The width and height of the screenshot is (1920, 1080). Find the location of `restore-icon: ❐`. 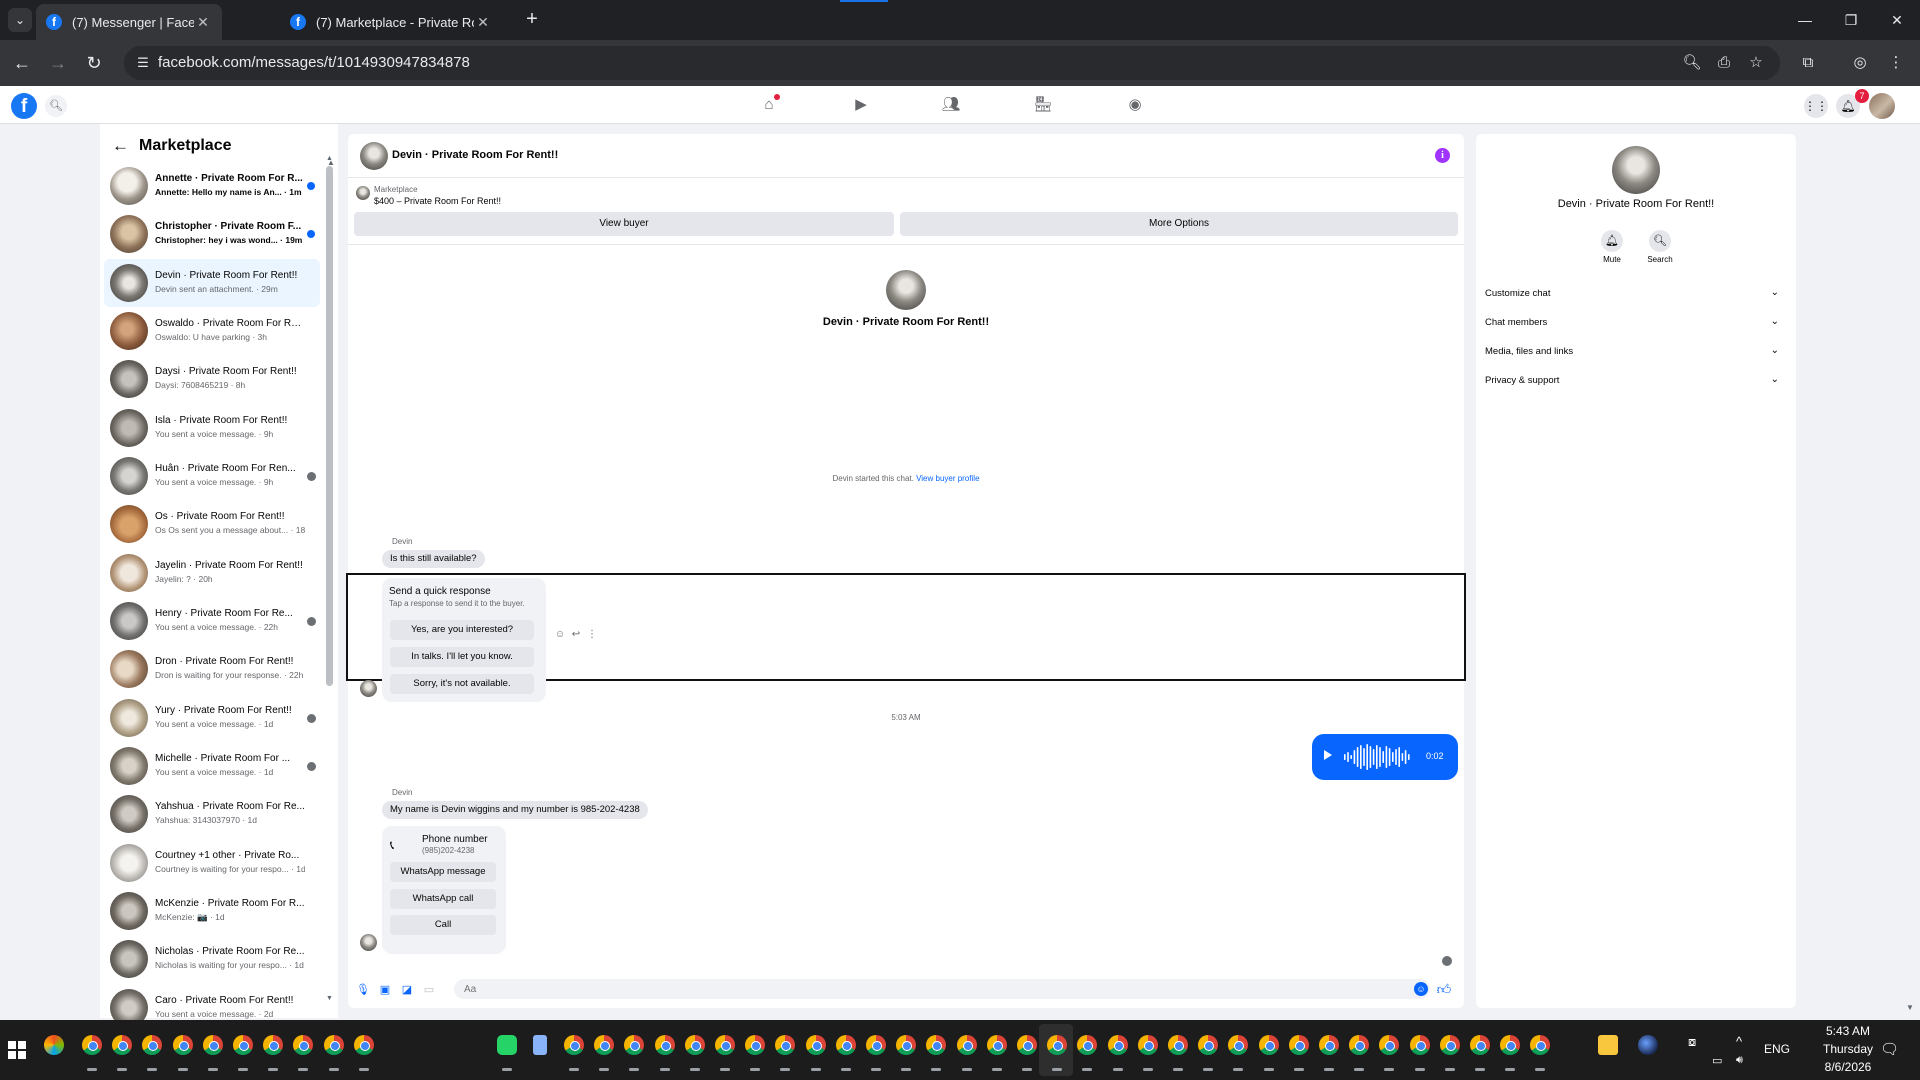

restore-icon: ❐ is located at coordinates (1851, 20).